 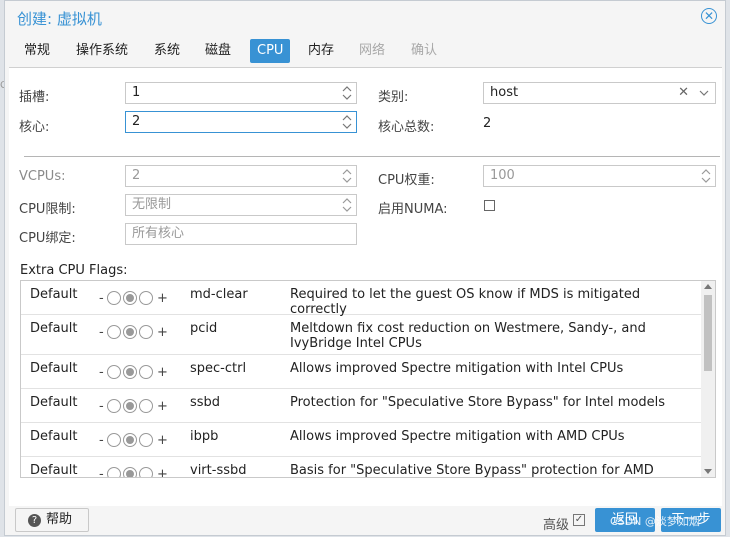 What do you see at coordinates (47, 209) in the screenshot?
I see `cpu-limit-label: CPU限制:` at bounding box center [47, 209].